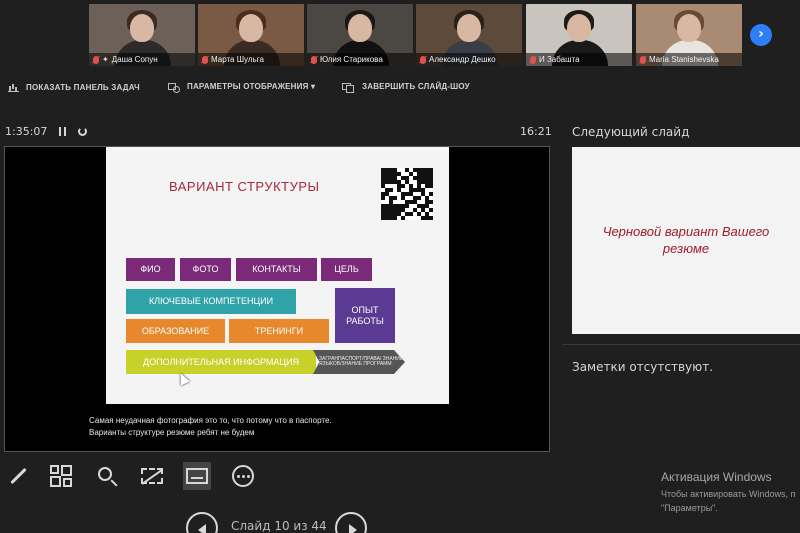 The width and height of the screenshot is (800, 533). I want to click on end-slideshow-icon, so click(348, 88).